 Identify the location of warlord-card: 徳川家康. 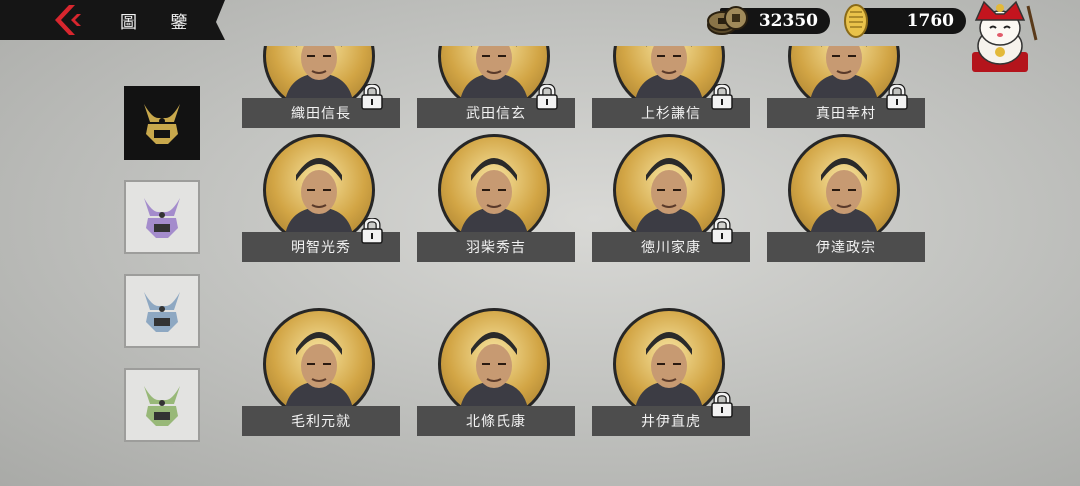
(671, 198).